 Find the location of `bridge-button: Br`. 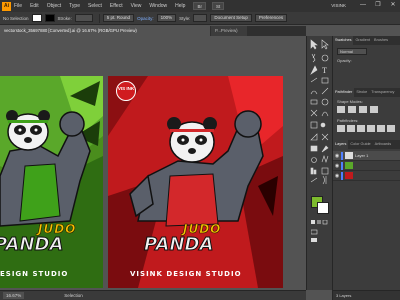

bridge-button: Br is located at coordinates (199, 6).